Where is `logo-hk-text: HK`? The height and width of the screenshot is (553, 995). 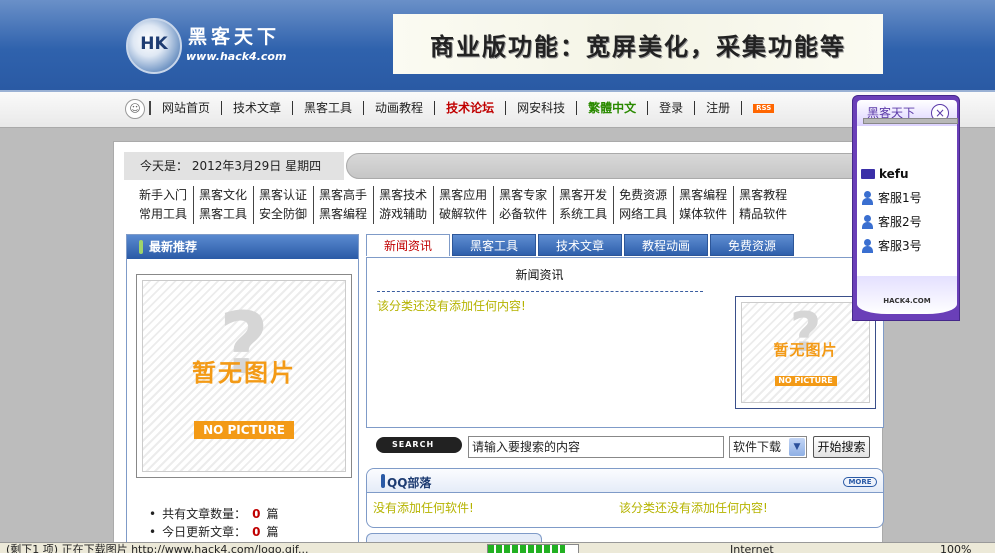
logo-hk-text: HK is located at coordinates (154, 44).